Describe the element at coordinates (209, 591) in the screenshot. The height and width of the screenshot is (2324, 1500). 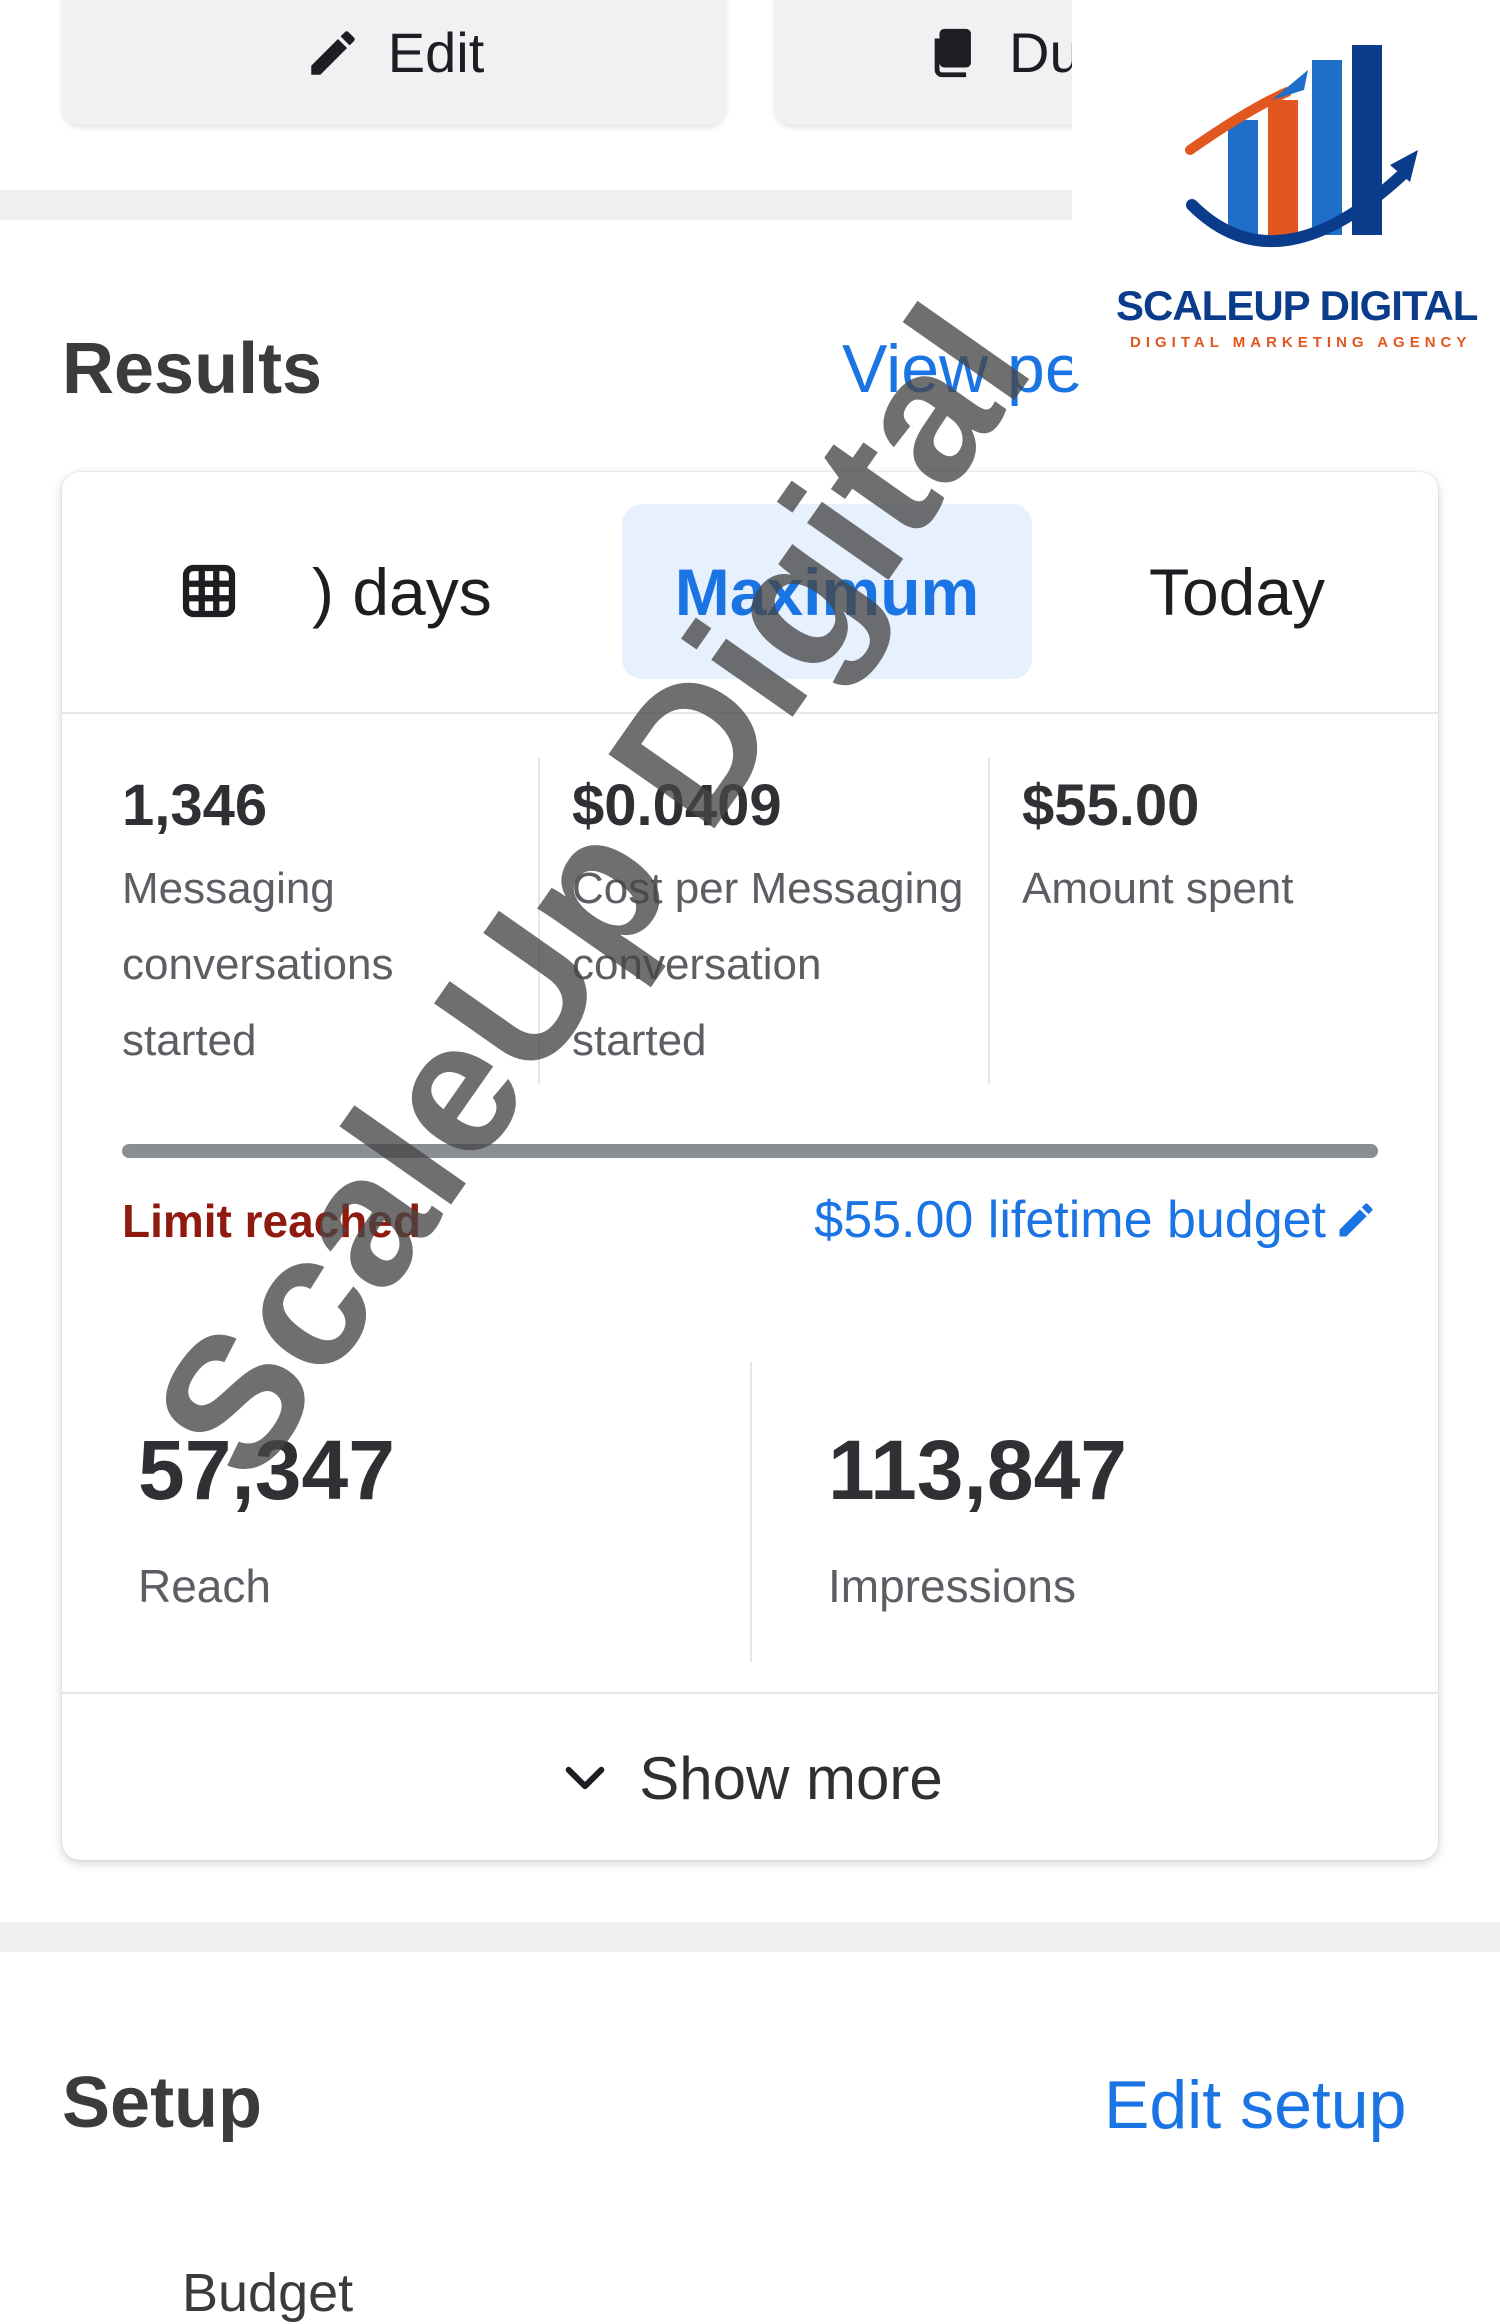
I see `calendar-icon` at that location.